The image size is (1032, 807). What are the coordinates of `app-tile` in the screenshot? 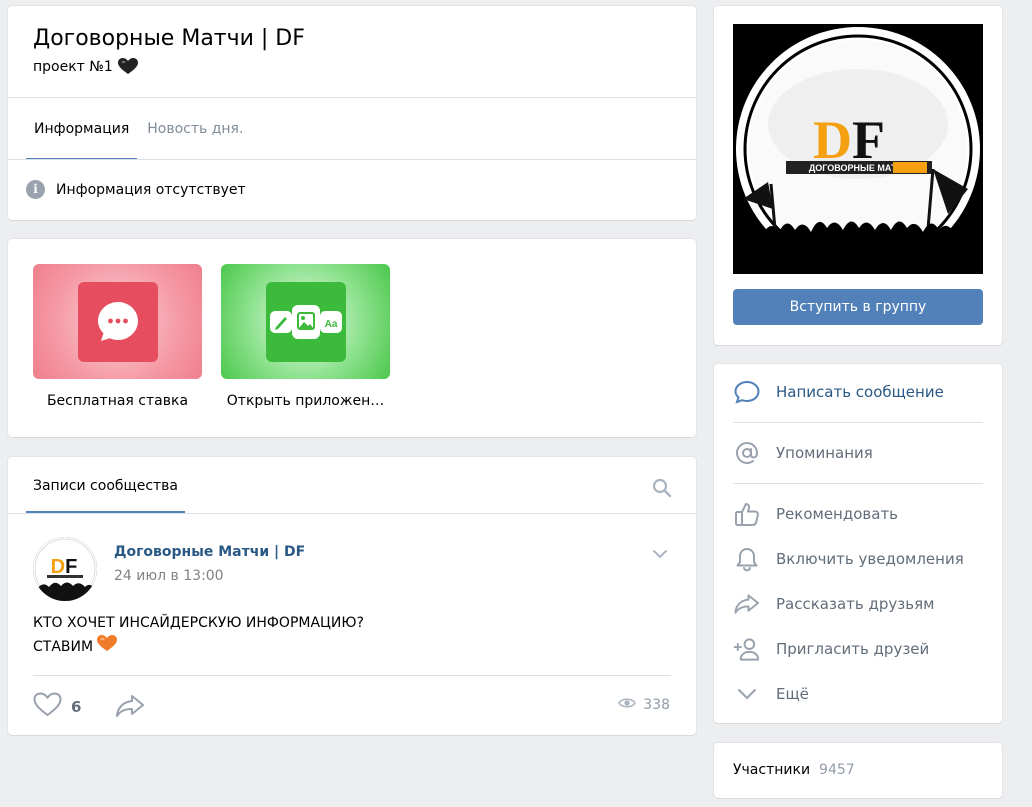 It's located at (117, 321).